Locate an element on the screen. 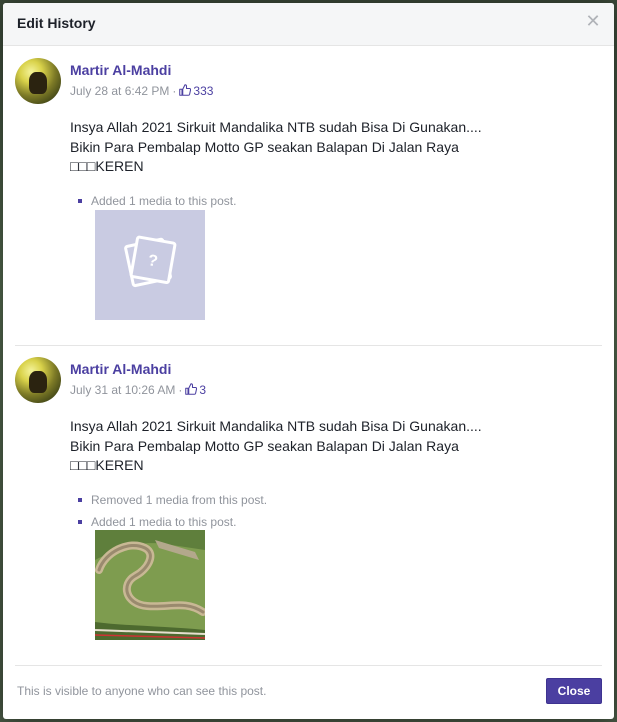 The height and width of the screenshot is (722, 617). photo-placeholder-icon: ? is located at coordinates (150, 261).